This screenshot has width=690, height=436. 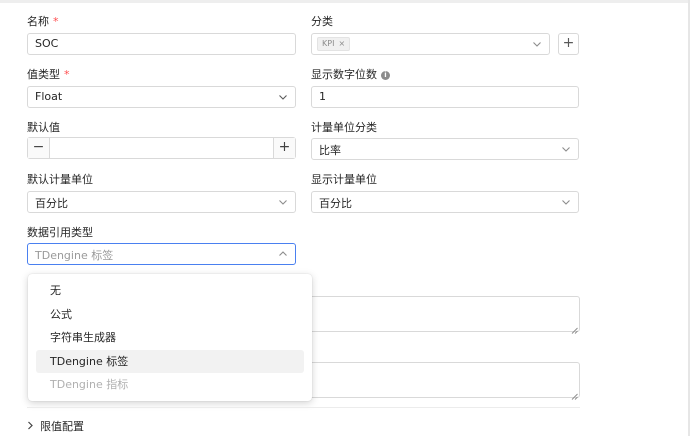 What do you see at coordinates (335, 203) in the screenshot?
I see `display-unit-value: 百分比` at bounding box center [335, 203].